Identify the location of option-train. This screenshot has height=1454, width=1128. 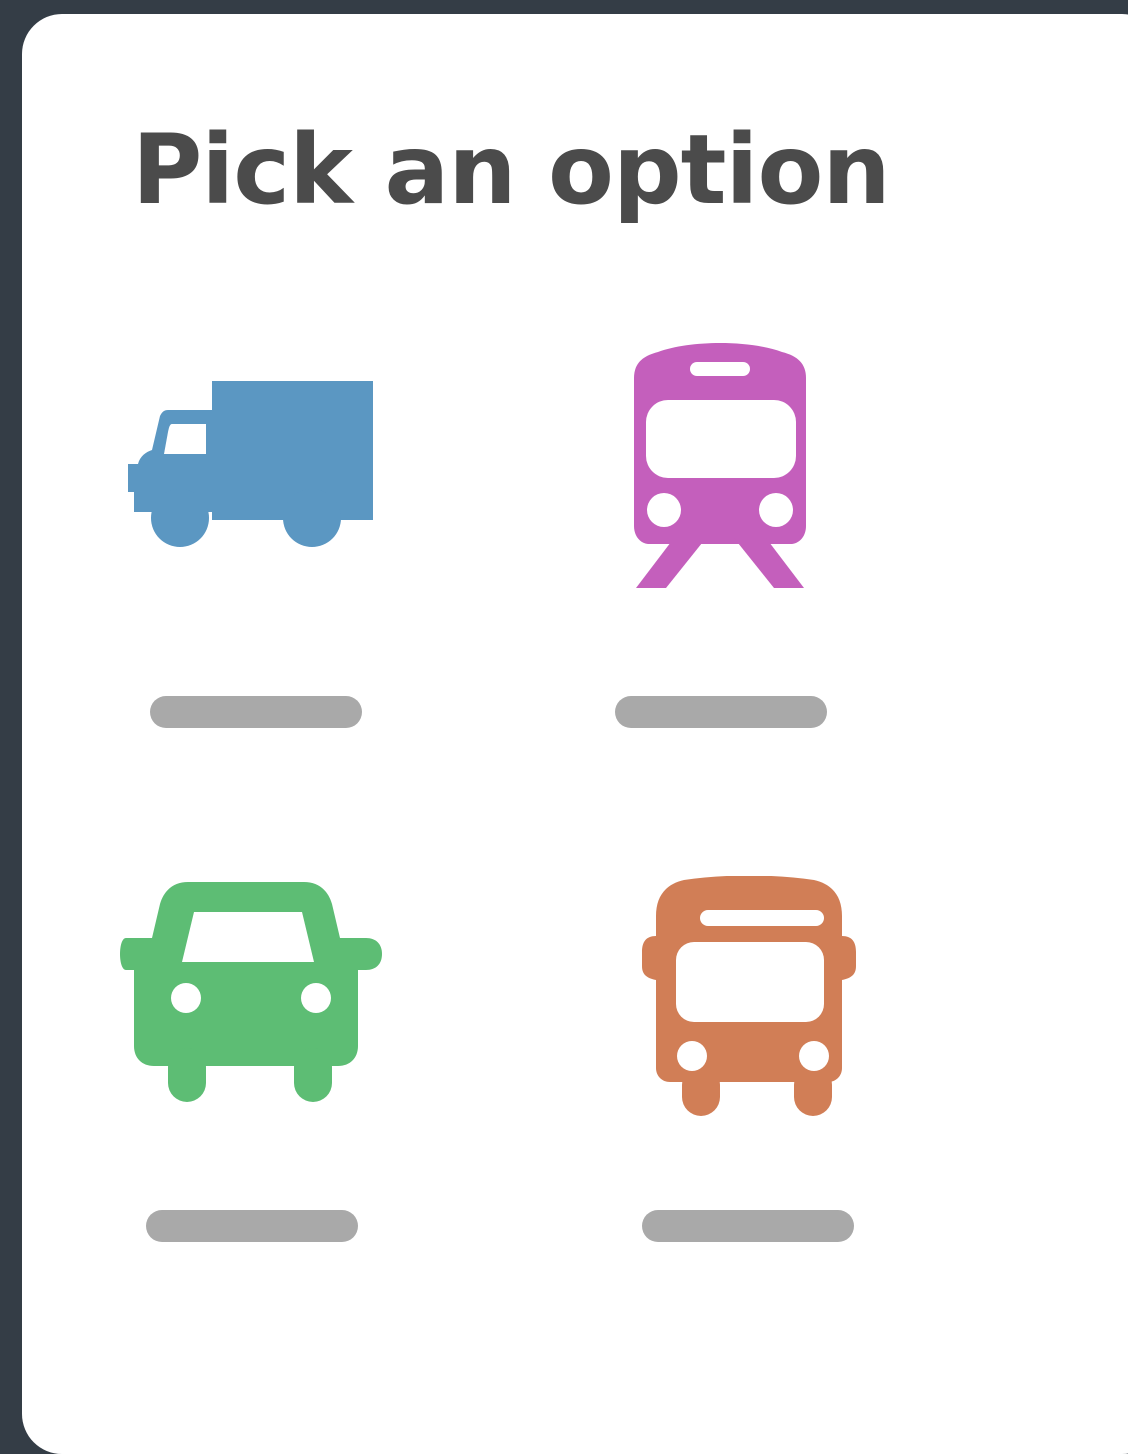
(772, 548).